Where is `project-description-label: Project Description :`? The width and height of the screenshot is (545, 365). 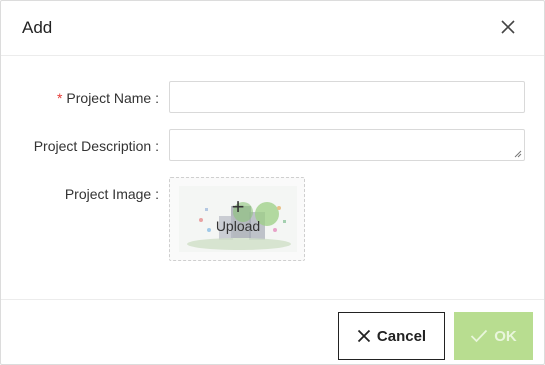
project-description-label: Project Description : is located at coordinates (96, 146).